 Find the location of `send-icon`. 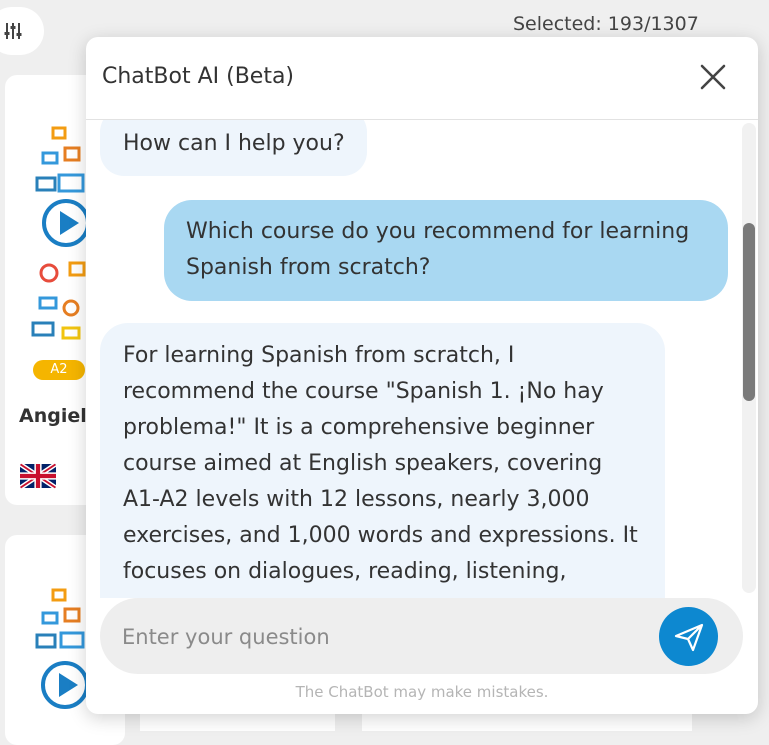

send-icon is located at coordinates (688, 637).